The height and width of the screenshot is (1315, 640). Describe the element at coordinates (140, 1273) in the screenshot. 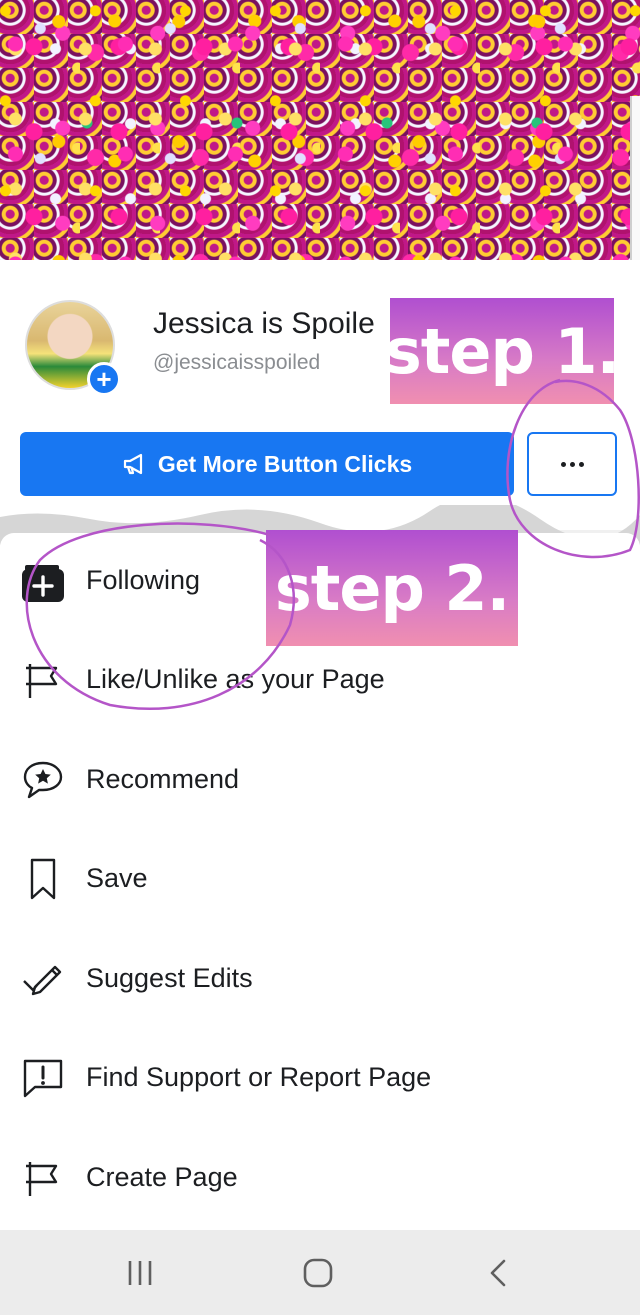

I see `recent-apps-icon` at that location.